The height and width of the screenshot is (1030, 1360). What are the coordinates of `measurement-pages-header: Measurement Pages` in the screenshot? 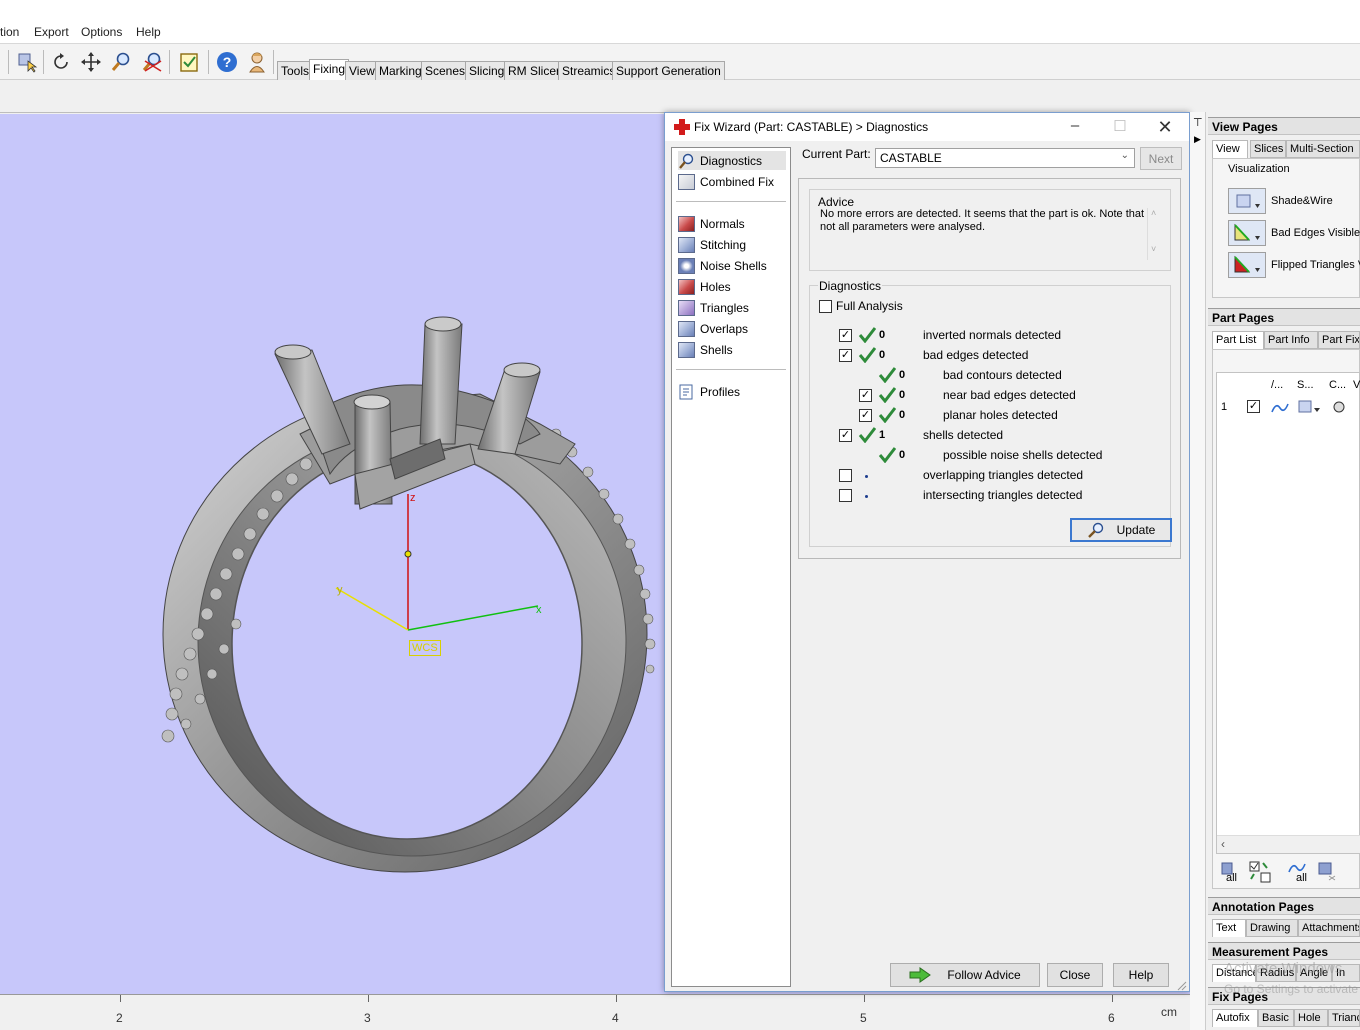 It's located at (1284, 951).